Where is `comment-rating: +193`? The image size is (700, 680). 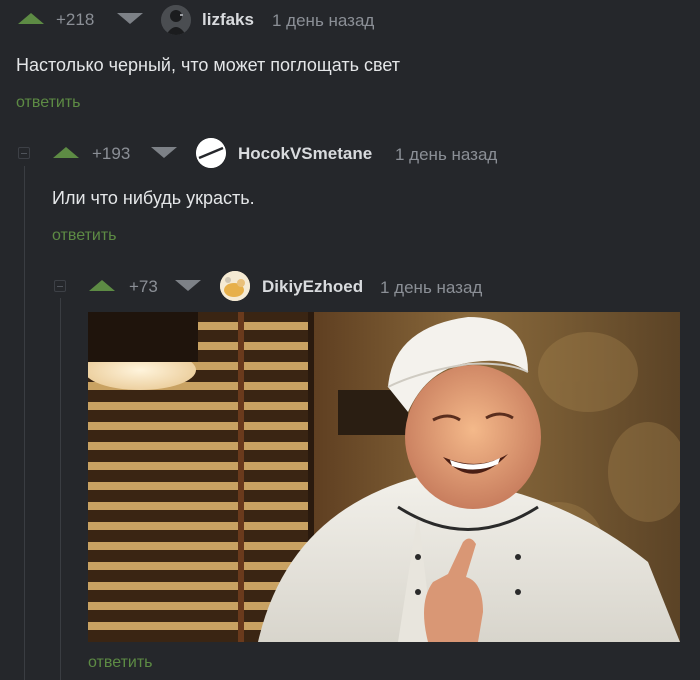 comment-rating: +193 is located at coordinates (111, 153).